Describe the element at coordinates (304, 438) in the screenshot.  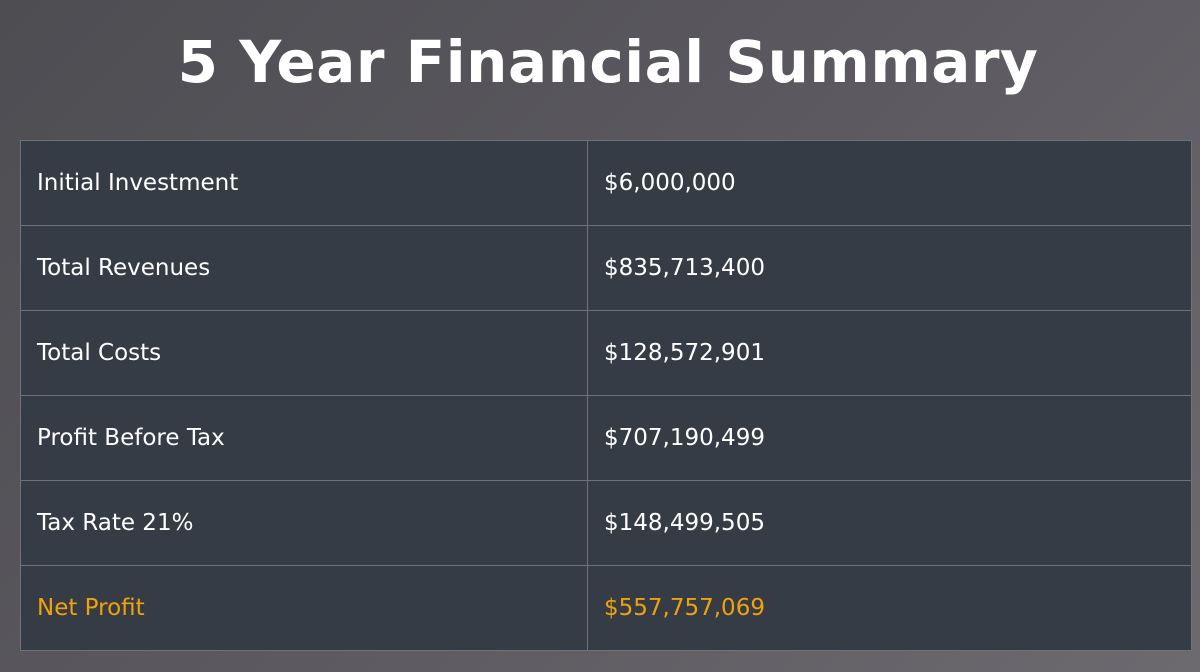
I see `row-label: Profit Before Tax` at that location.